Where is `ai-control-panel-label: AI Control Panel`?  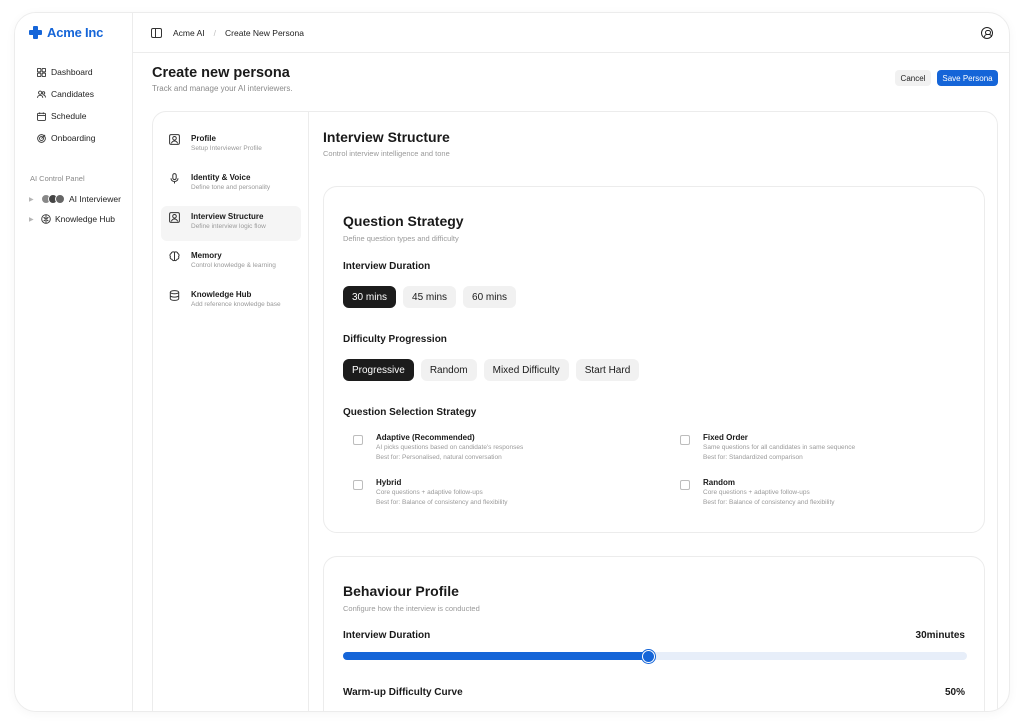
ai-control-panel-label: AI Control Panel is located at coordinates (57, 178).